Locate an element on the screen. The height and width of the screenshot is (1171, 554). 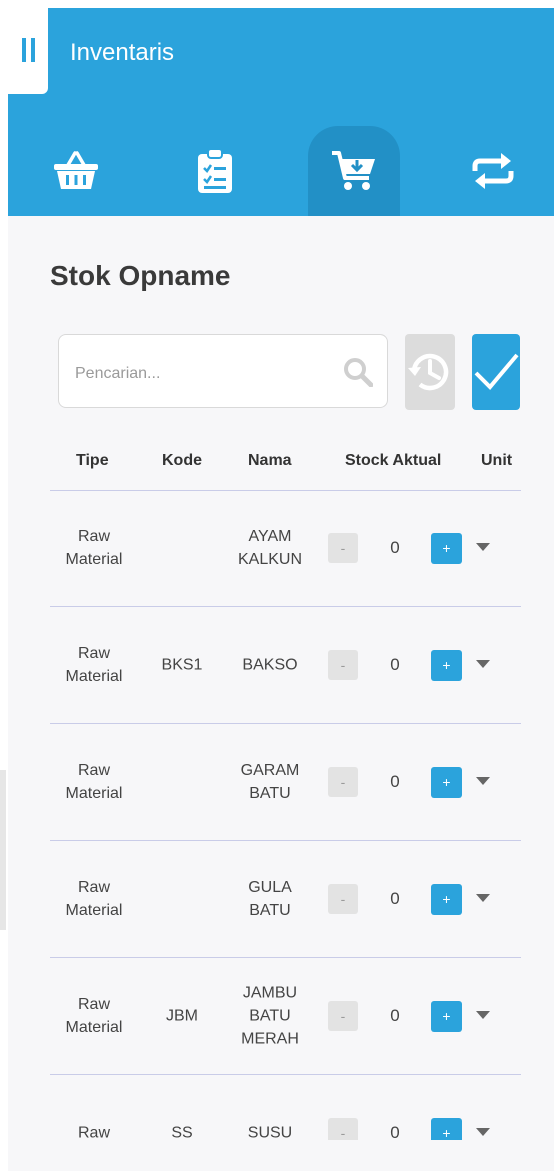
history-icon is located at coordinates (428, 372).